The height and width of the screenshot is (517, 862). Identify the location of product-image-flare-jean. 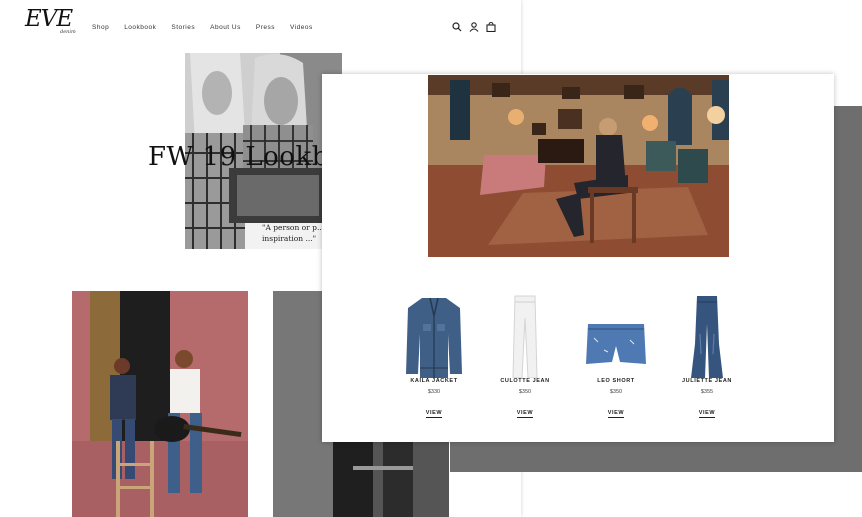
(707, 336).